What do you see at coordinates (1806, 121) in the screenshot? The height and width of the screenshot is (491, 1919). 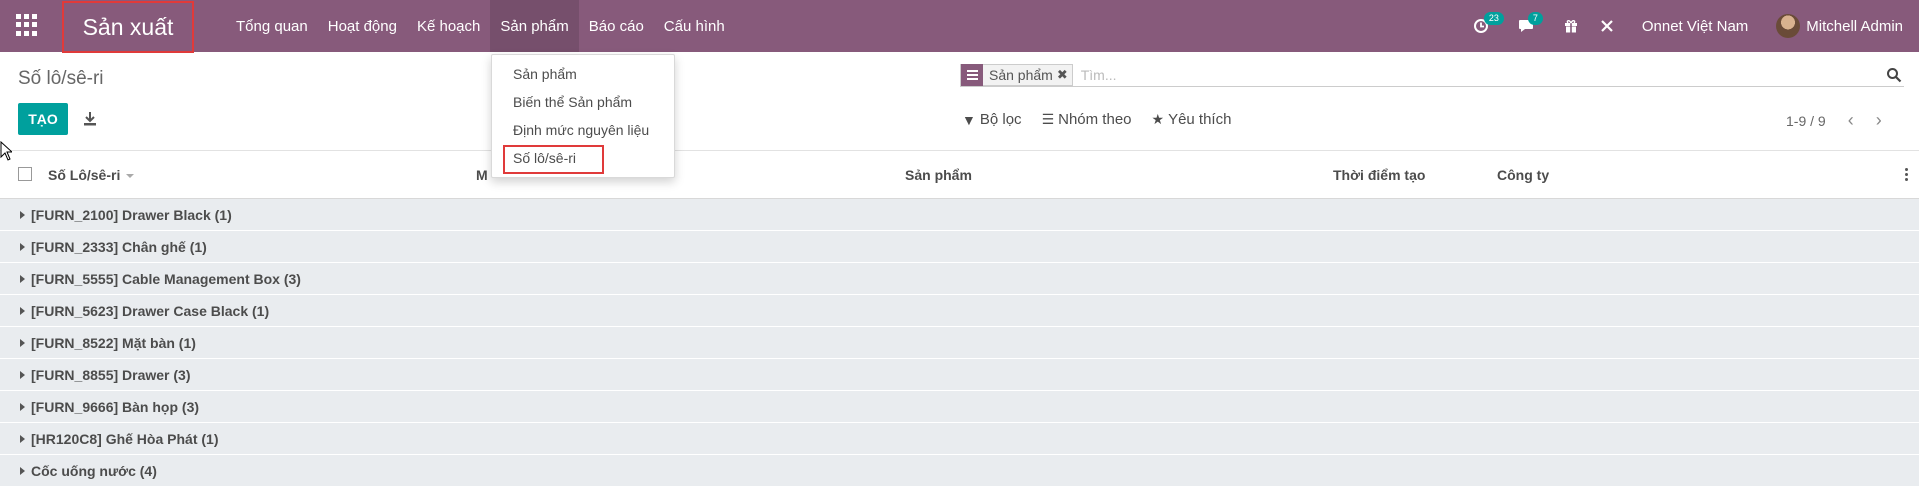 I see `pager-value: 1-9 / 9` at bounding box center [1806, 121].